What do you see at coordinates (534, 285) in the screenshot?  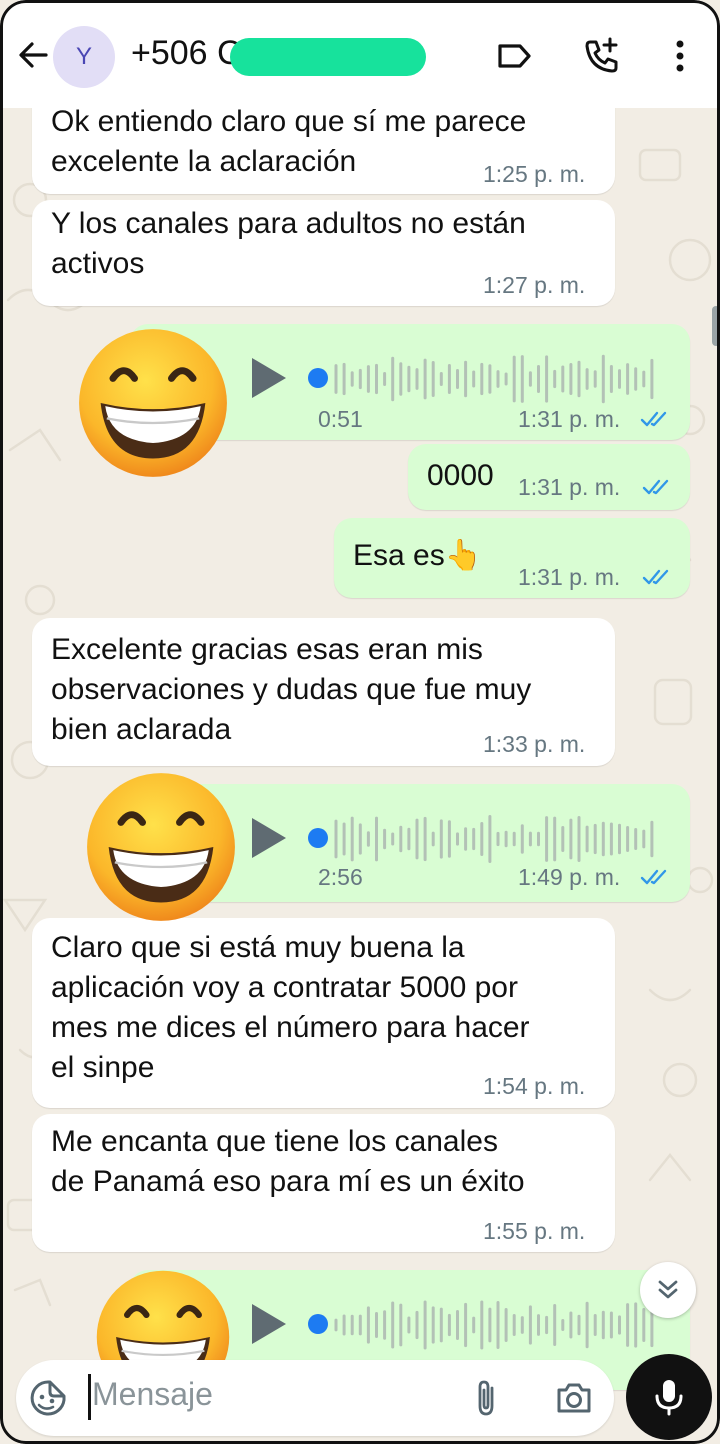 I see `message-time: 1:27 p. m.` at bounding box center [534, 285].